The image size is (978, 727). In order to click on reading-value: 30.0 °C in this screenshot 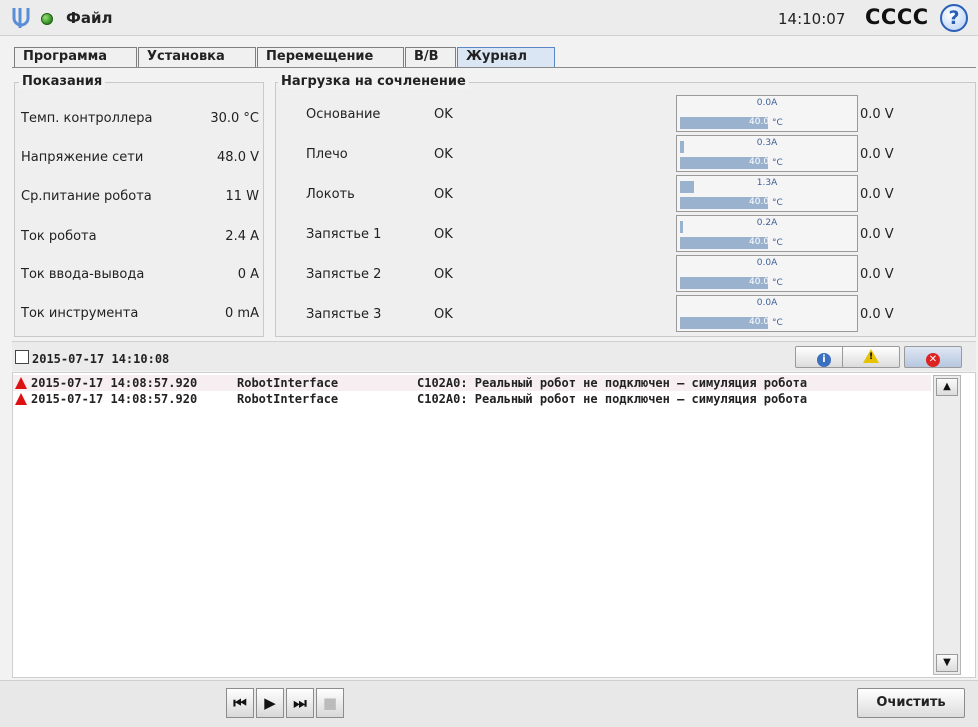, I will do `click(234, 118)`.